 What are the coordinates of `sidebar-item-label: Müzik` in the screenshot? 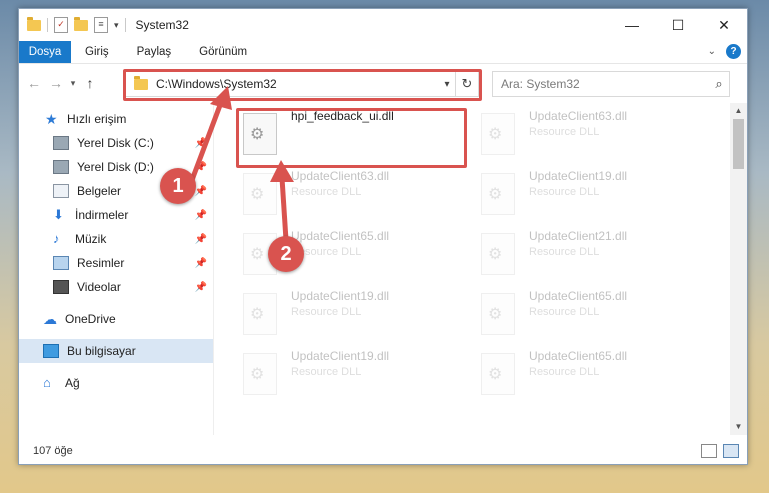 It's located at (91, 239).